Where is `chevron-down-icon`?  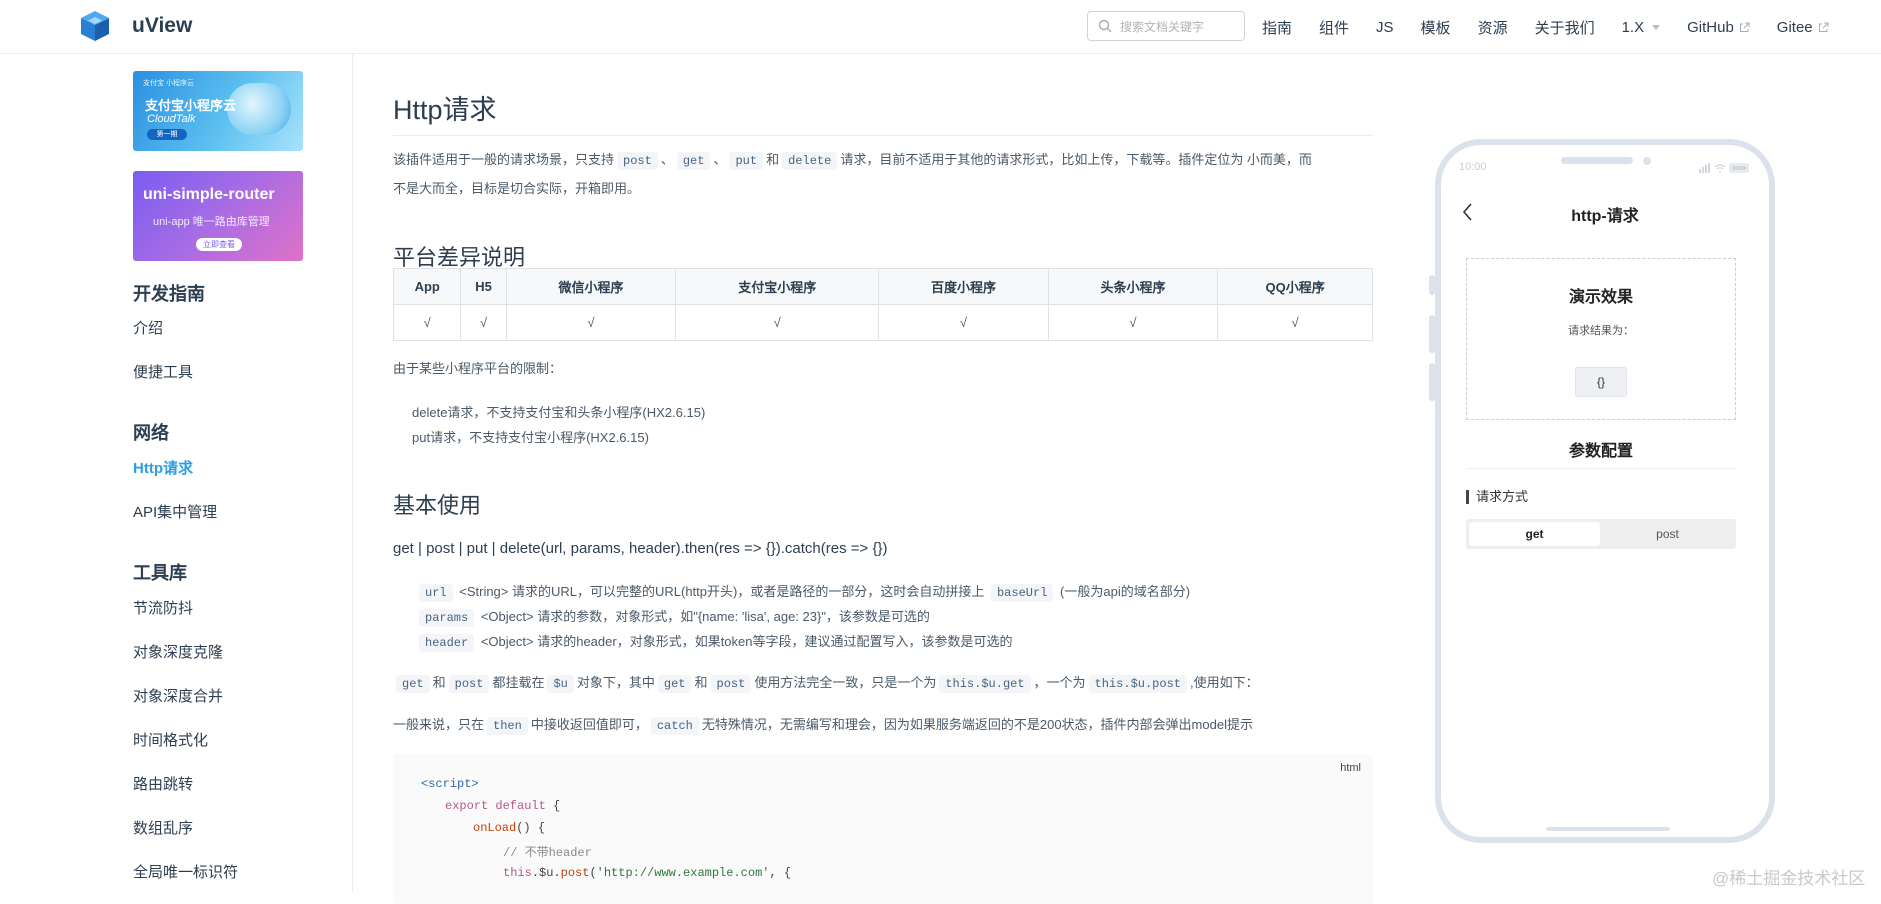 chevron-down-icon is located at coordinates (1656, 27).